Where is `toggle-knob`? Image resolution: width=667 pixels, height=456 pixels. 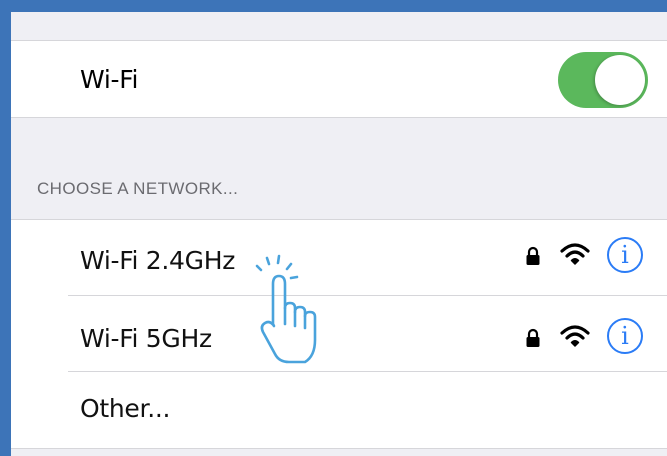 toggle-knob is located at coordinates (620, 80).